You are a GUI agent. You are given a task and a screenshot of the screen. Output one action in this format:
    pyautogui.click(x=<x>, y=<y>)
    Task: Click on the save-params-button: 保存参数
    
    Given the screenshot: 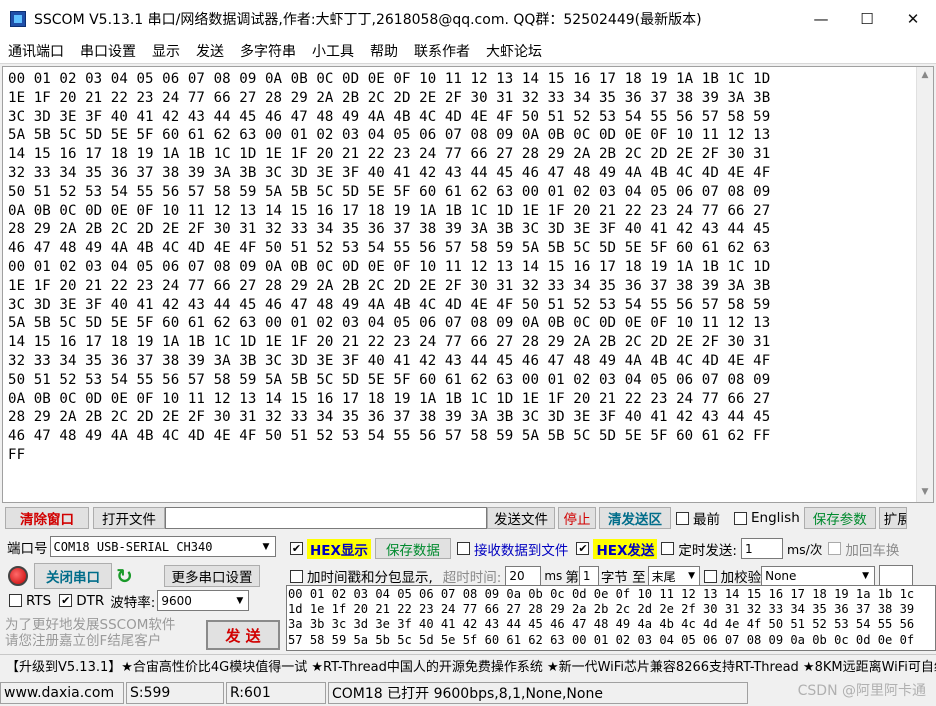 What is the action you would take?
    pyautogui.click(x=839, y=518)
    